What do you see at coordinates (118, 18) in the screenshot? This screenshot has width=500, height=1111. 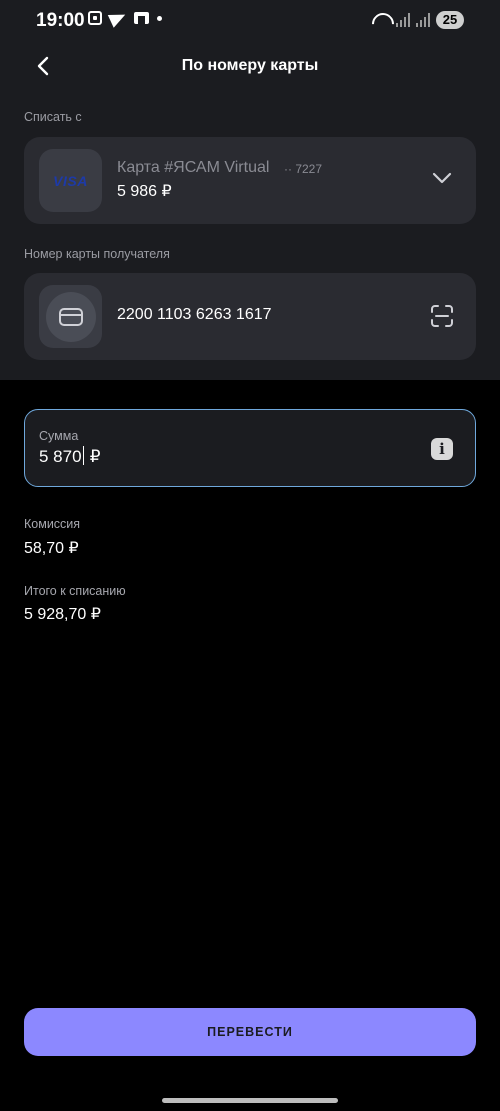 I see `telegram-icon` at bounding box center [118, 18].